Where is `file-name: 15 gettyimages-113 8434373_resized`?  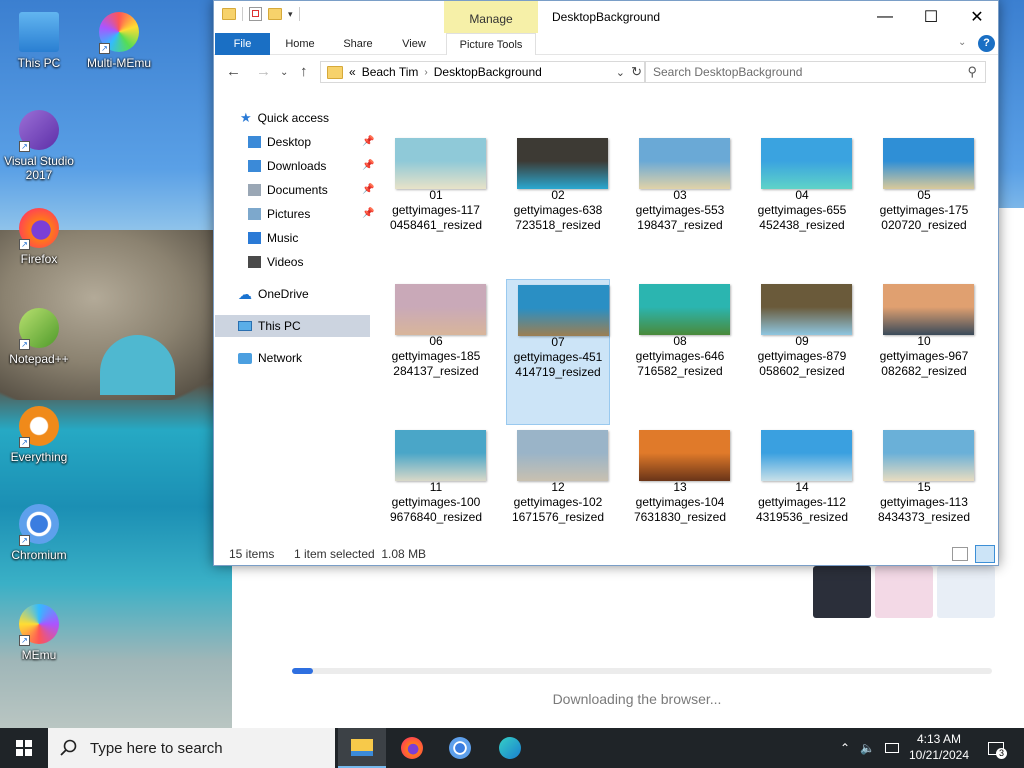 file-name: 15 gettyimages-113 8434373_resized is located at coordinates (924, 502).